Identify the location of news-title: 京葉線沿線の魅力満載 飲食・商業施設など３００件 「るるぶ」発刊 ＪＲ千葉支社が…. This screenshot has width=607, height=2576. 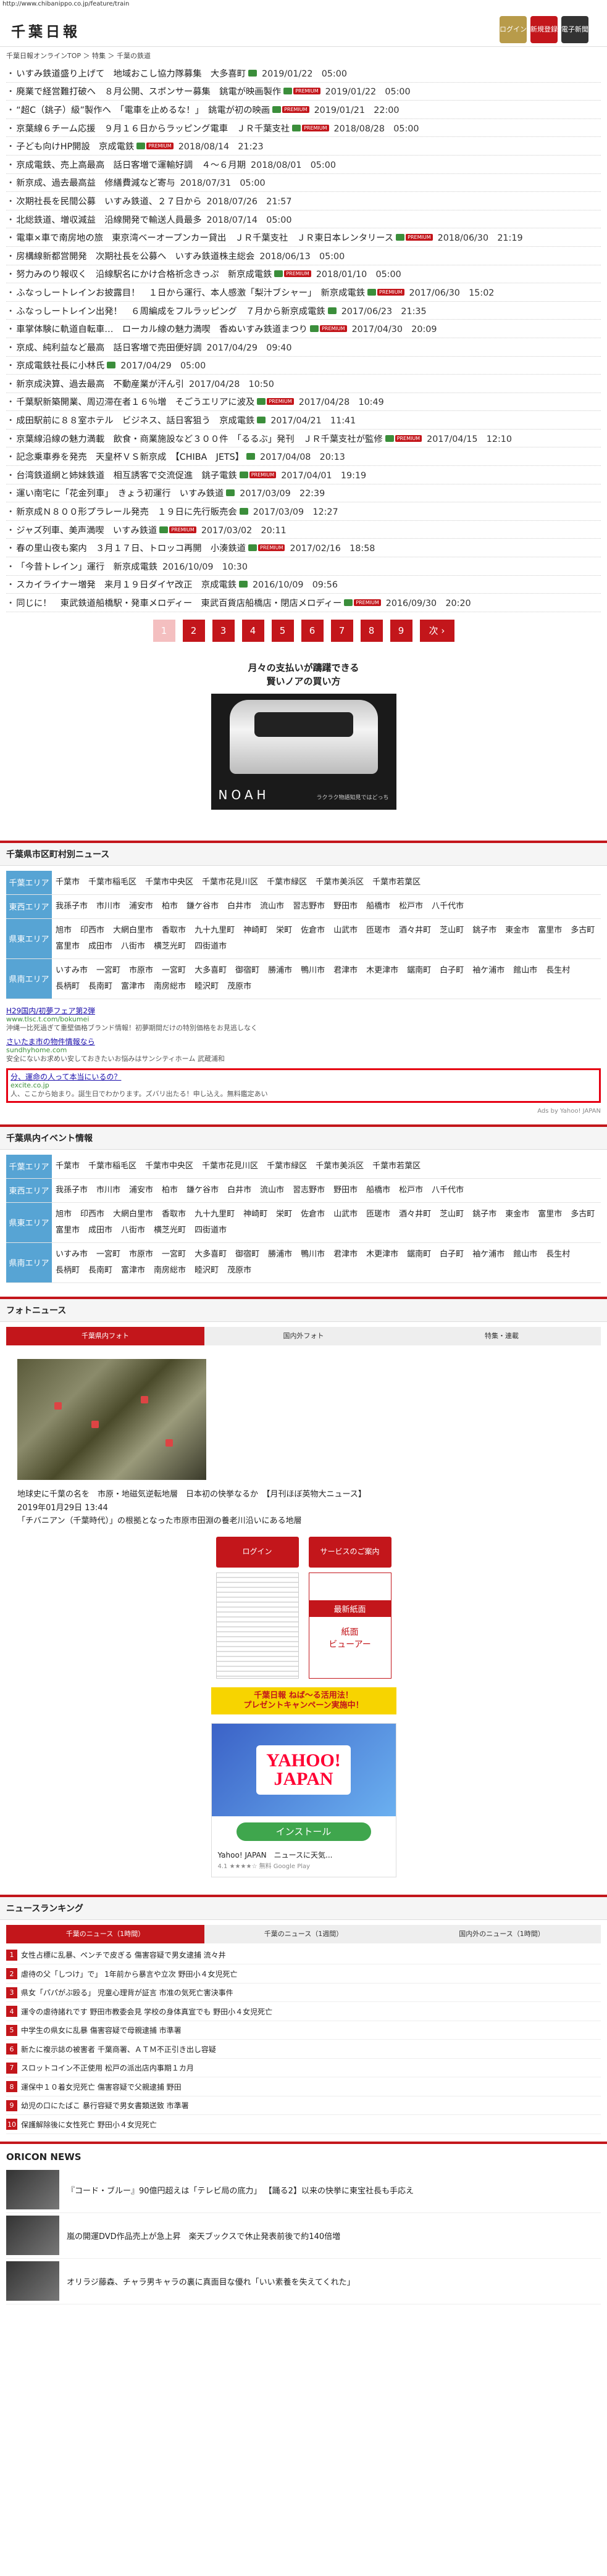
(199, 439).